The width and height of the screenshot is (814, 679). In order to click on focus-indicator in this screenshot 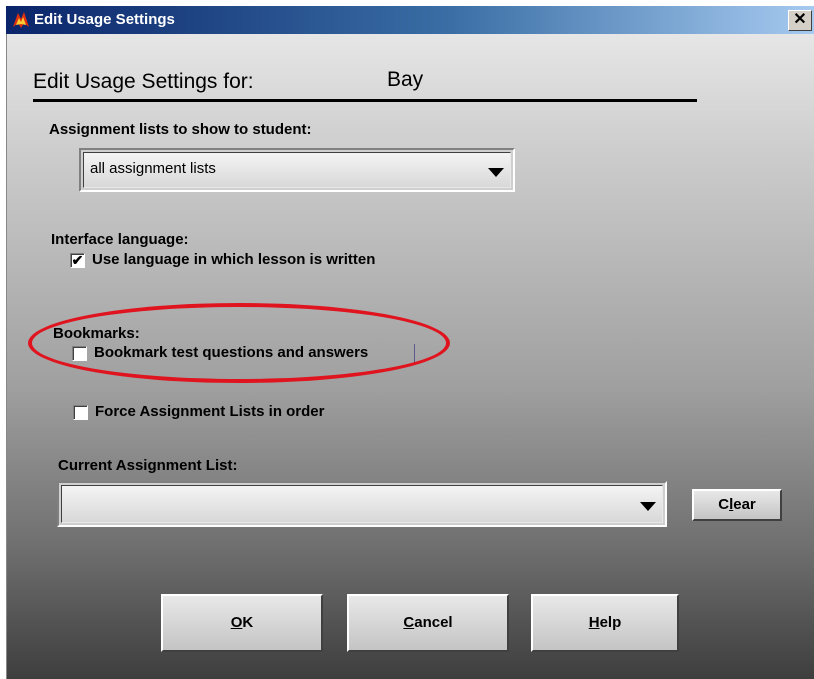, I will do `click(414, 353)`.